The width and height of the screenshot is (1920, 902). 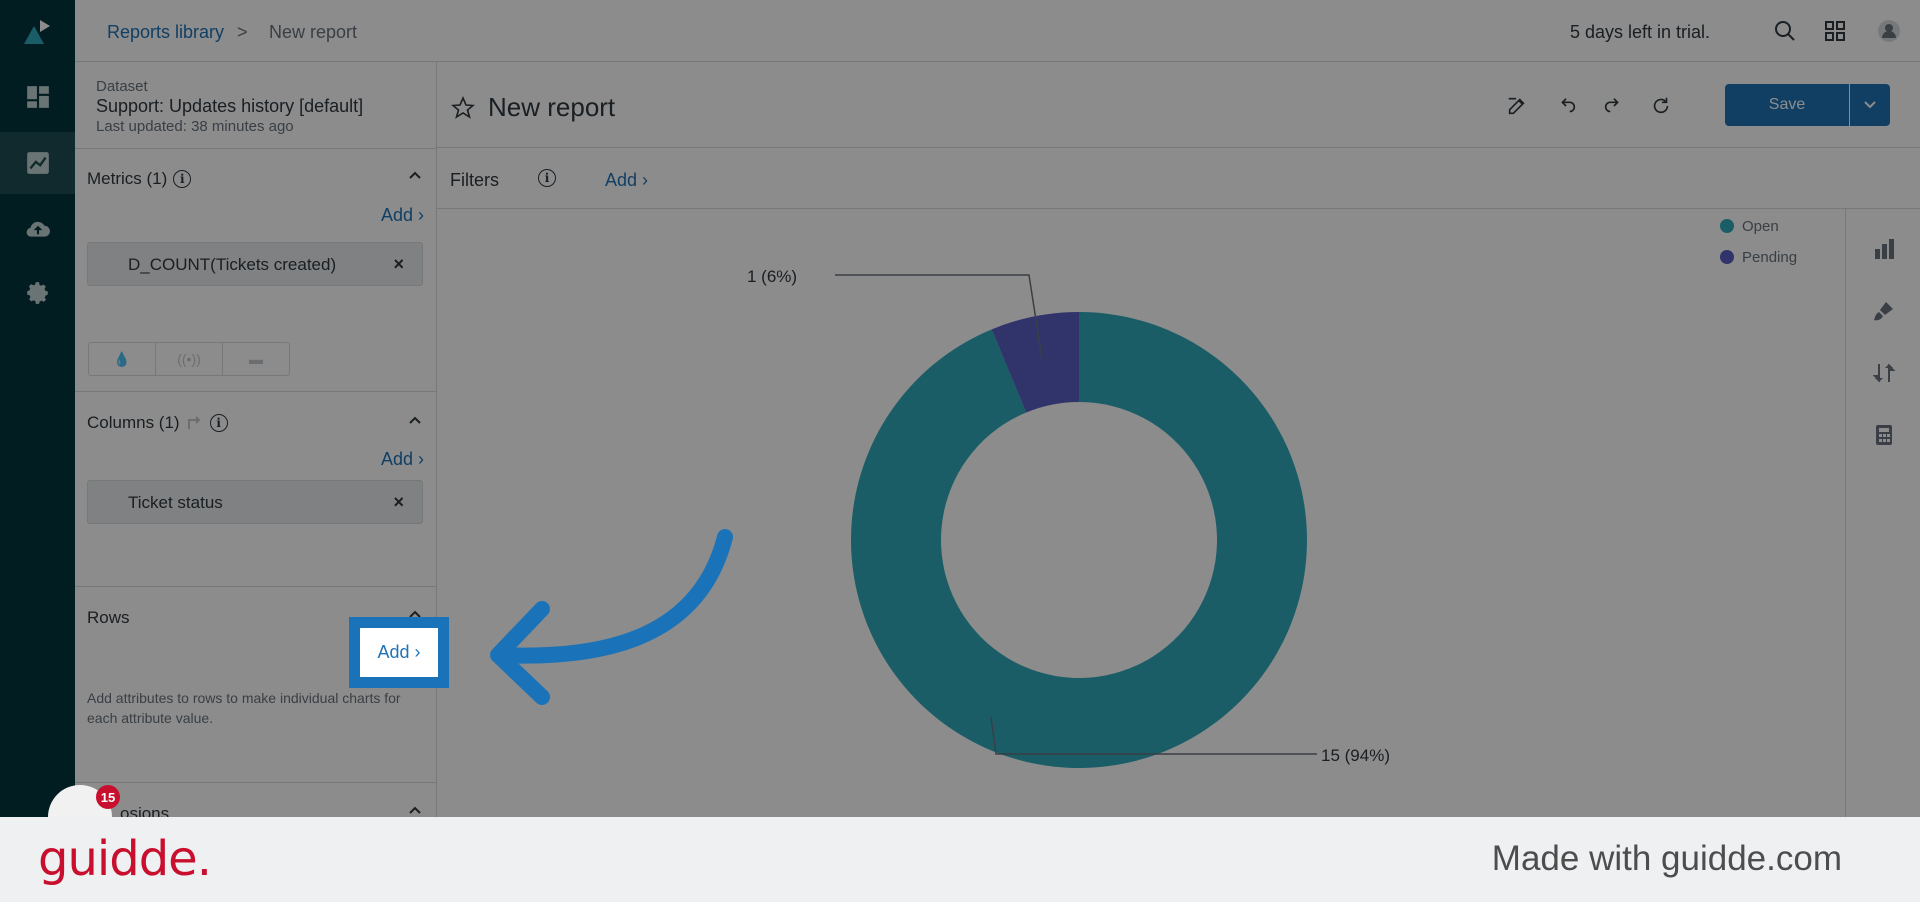 I want to click on undo-button, so click(x=1567, y=106).